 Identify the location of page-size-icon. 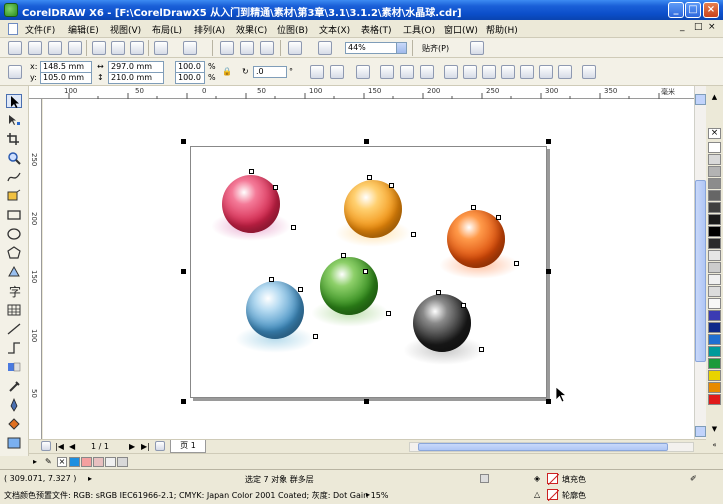
(15, 72).